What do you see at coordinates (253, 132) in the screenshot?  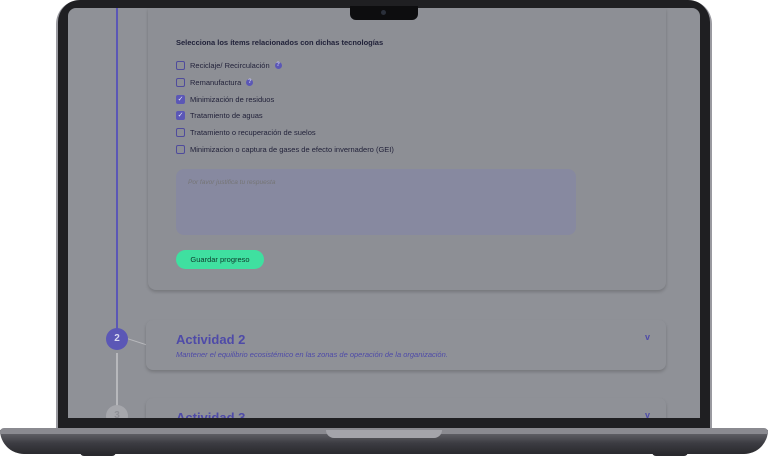 I see `option-label: Tratamiento o recuperación de suelos` at bounding box center [253, 132].